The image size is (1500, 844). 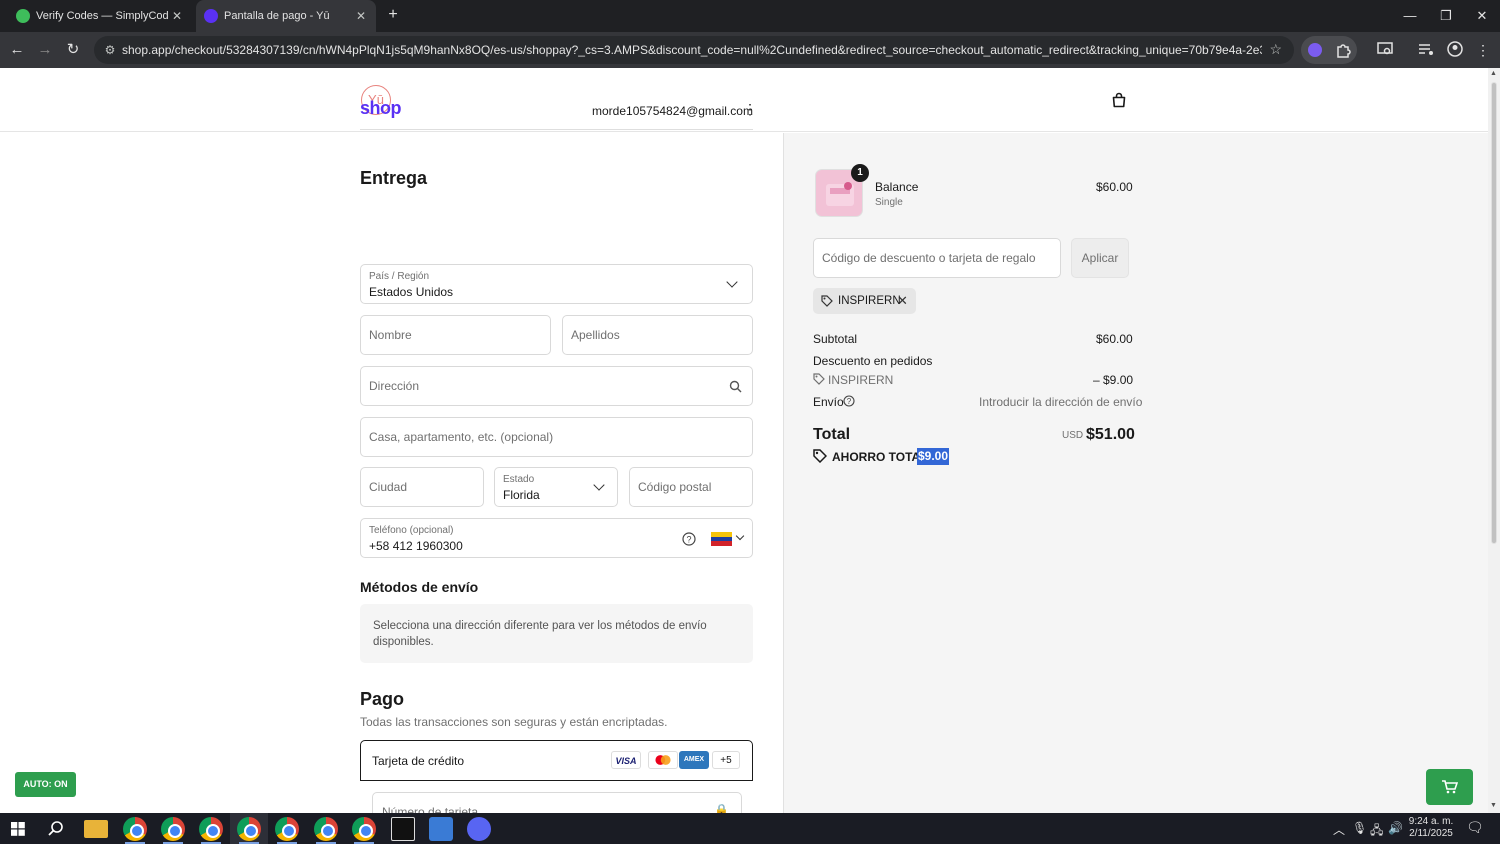 I want to click on product-name: Balance, so click(x=897, y=187).